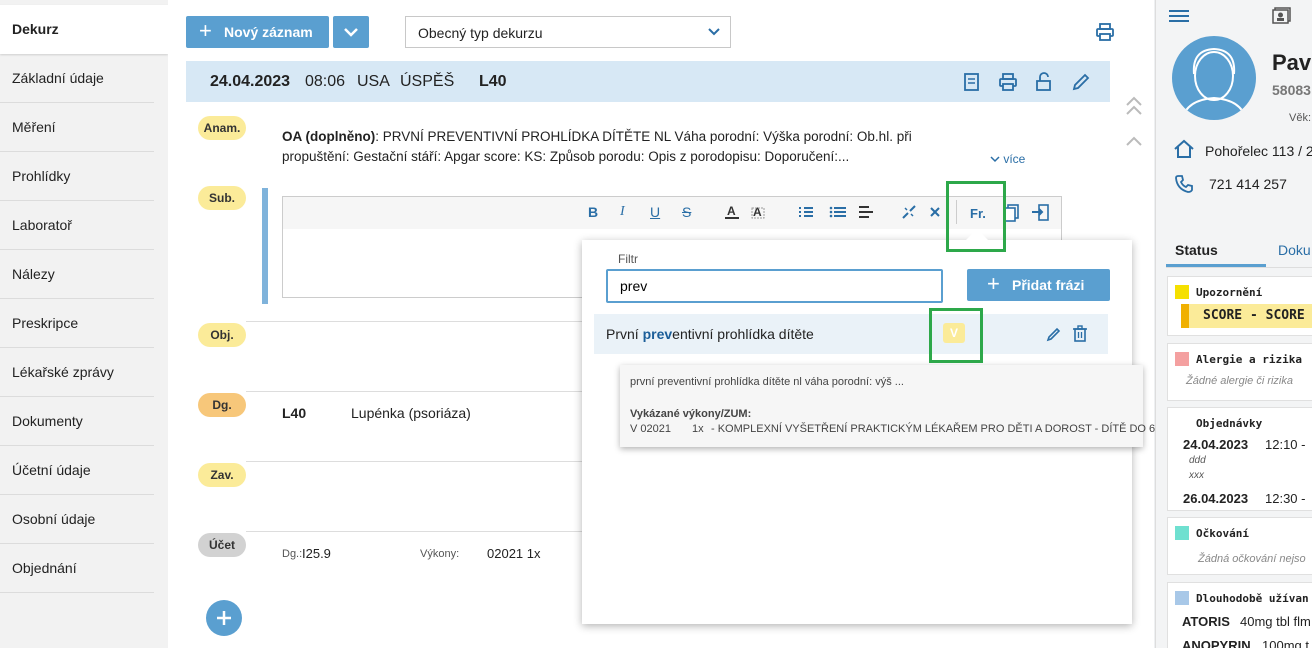 This screenshot has height=648, width=1312. Describe the element at coordinates (427, 81) in the screenshot. I see `record-status: ÚSPĚŠ` at that location.